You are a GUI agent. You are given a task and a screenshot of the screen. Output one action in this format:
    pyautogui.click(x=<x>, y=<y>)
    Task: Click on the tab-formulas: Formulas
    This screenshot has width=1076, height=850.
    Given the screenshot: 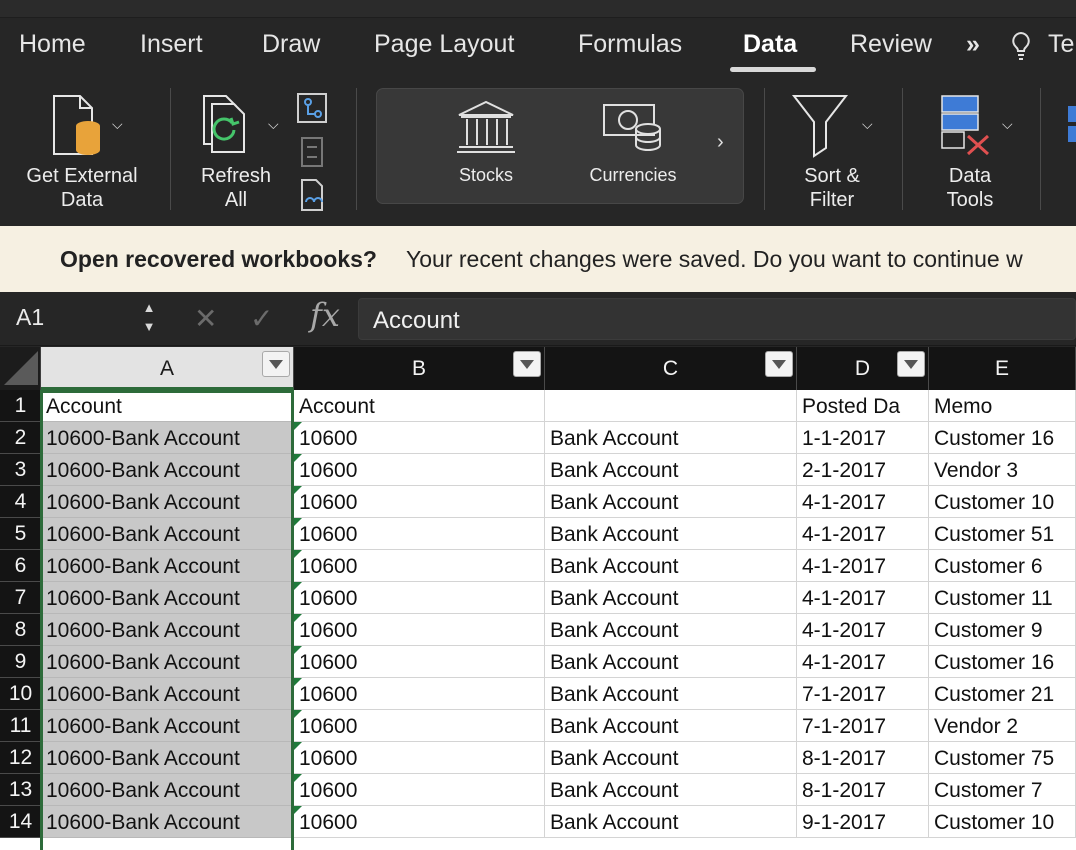 What is the action you would take?
    pyautogui.click(x=630, y=44)
    